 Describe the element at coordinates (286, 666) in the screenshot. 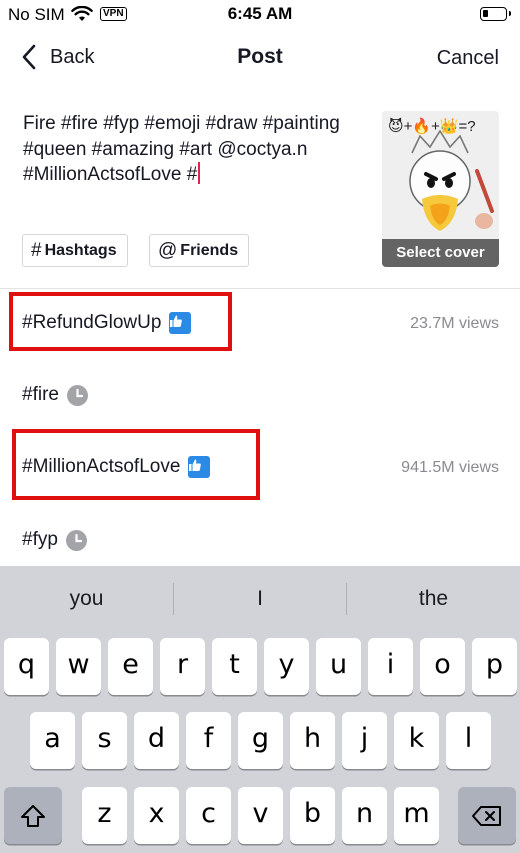

I see `key-y: y` at that location.